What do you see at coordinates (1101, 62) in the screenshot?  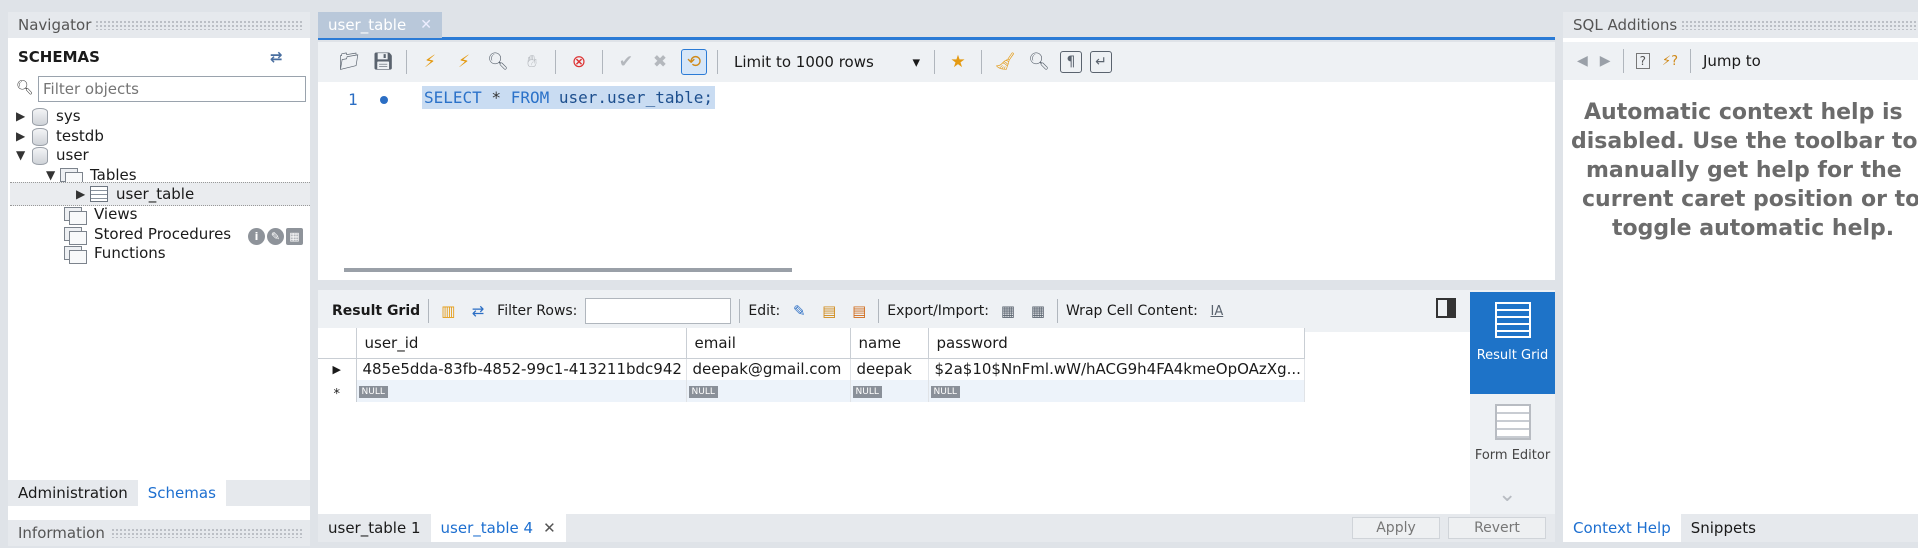 I see `word-wrap-icon: ↵` at bounding box center [1101, 62].